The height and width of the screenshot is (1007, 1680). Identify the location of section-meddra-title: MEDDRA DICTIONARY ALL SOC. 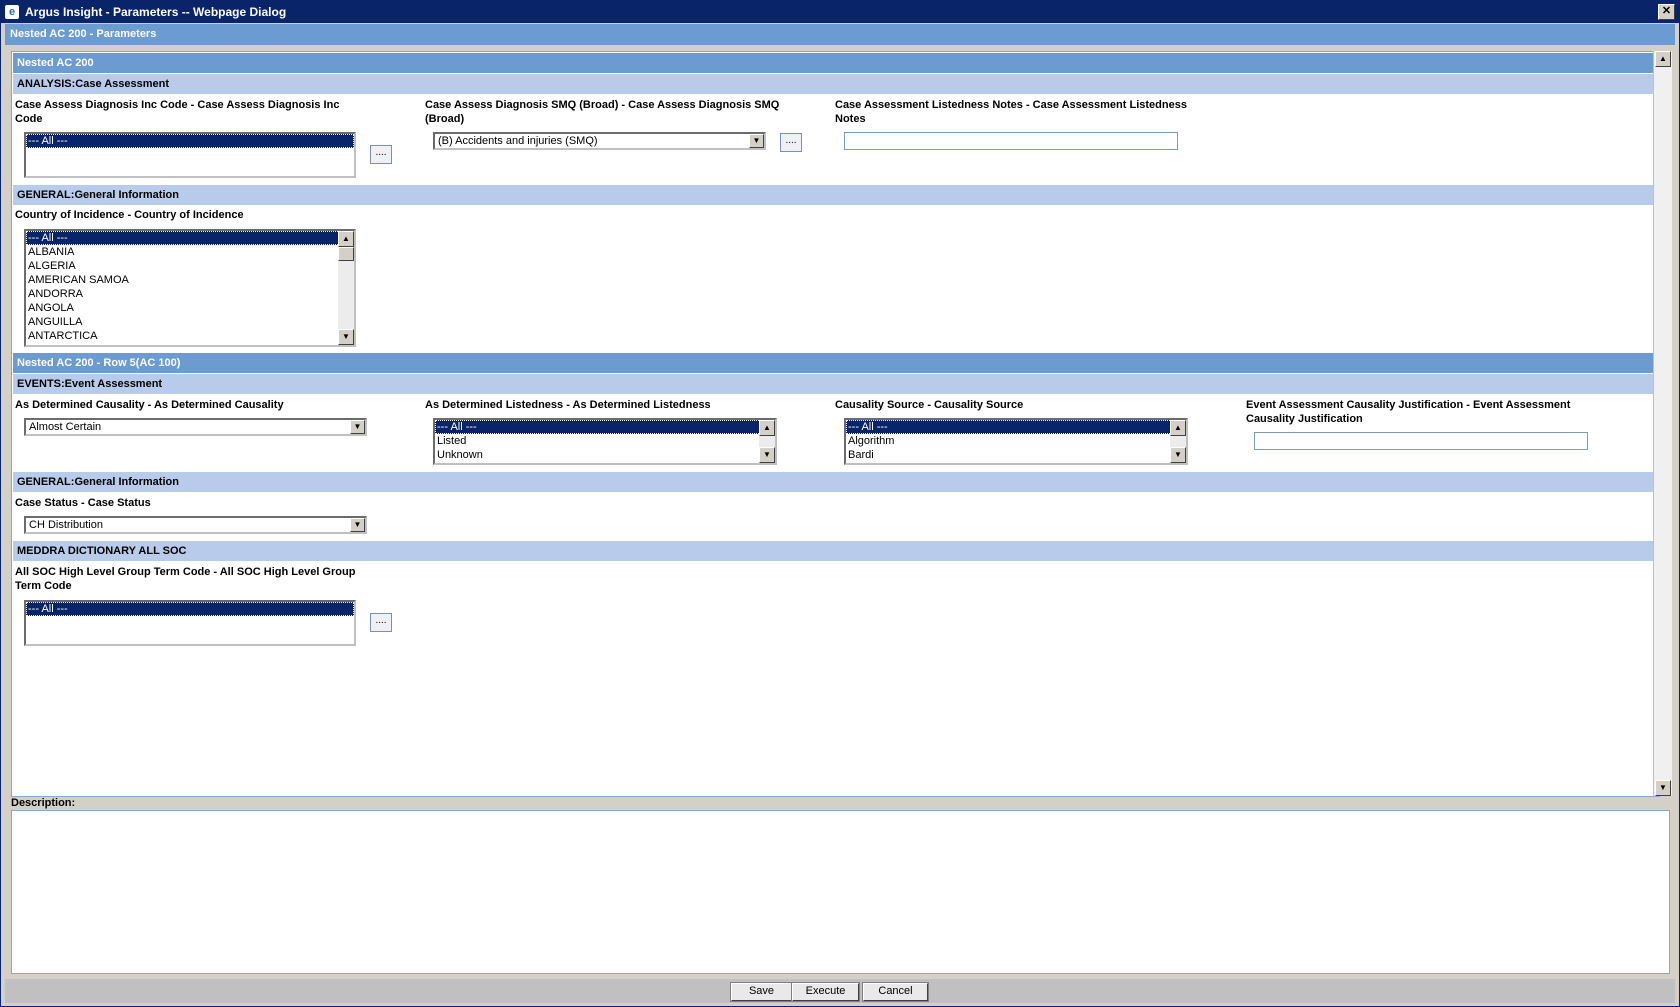
(102, 551).